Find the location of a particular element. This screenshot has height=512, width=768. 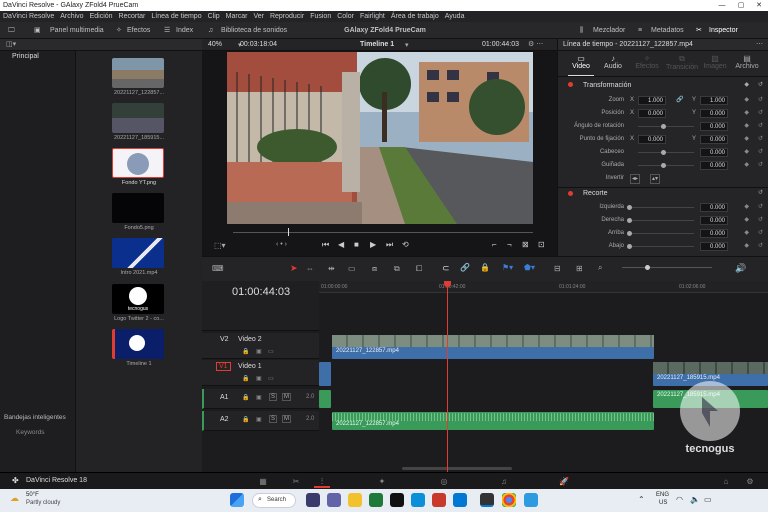

linked-selection-icon: 🔗 is located at coordinates (465, 267).